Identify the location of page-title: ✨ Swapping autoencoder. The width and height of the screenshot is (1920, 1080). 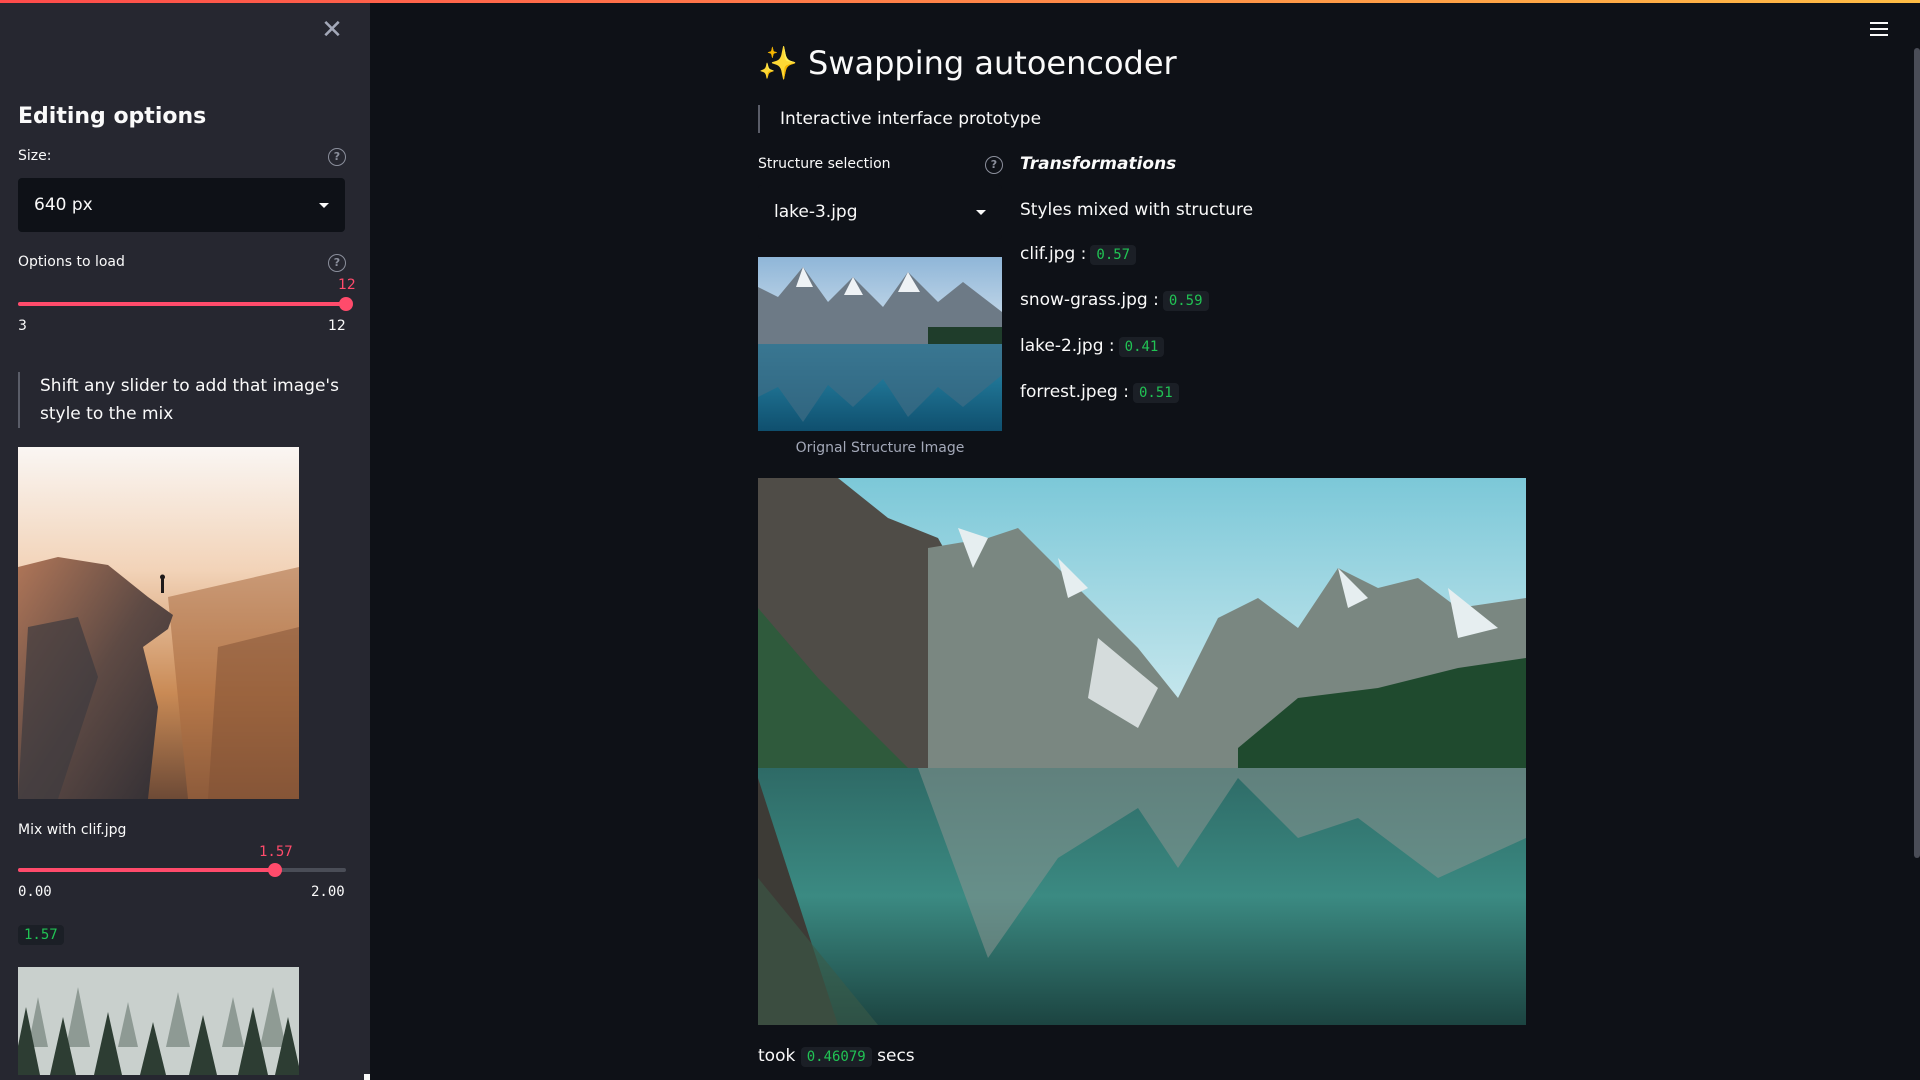
(967, 63).